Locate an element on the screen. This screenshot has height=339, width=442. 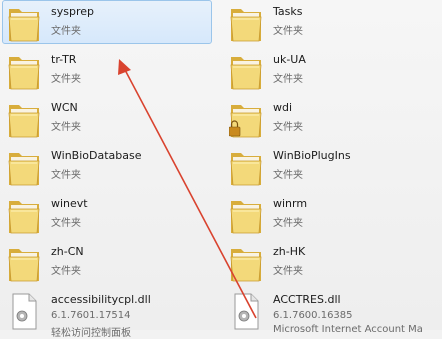
item-name: ACCTRES.dll is located at coordinates (307, 299).